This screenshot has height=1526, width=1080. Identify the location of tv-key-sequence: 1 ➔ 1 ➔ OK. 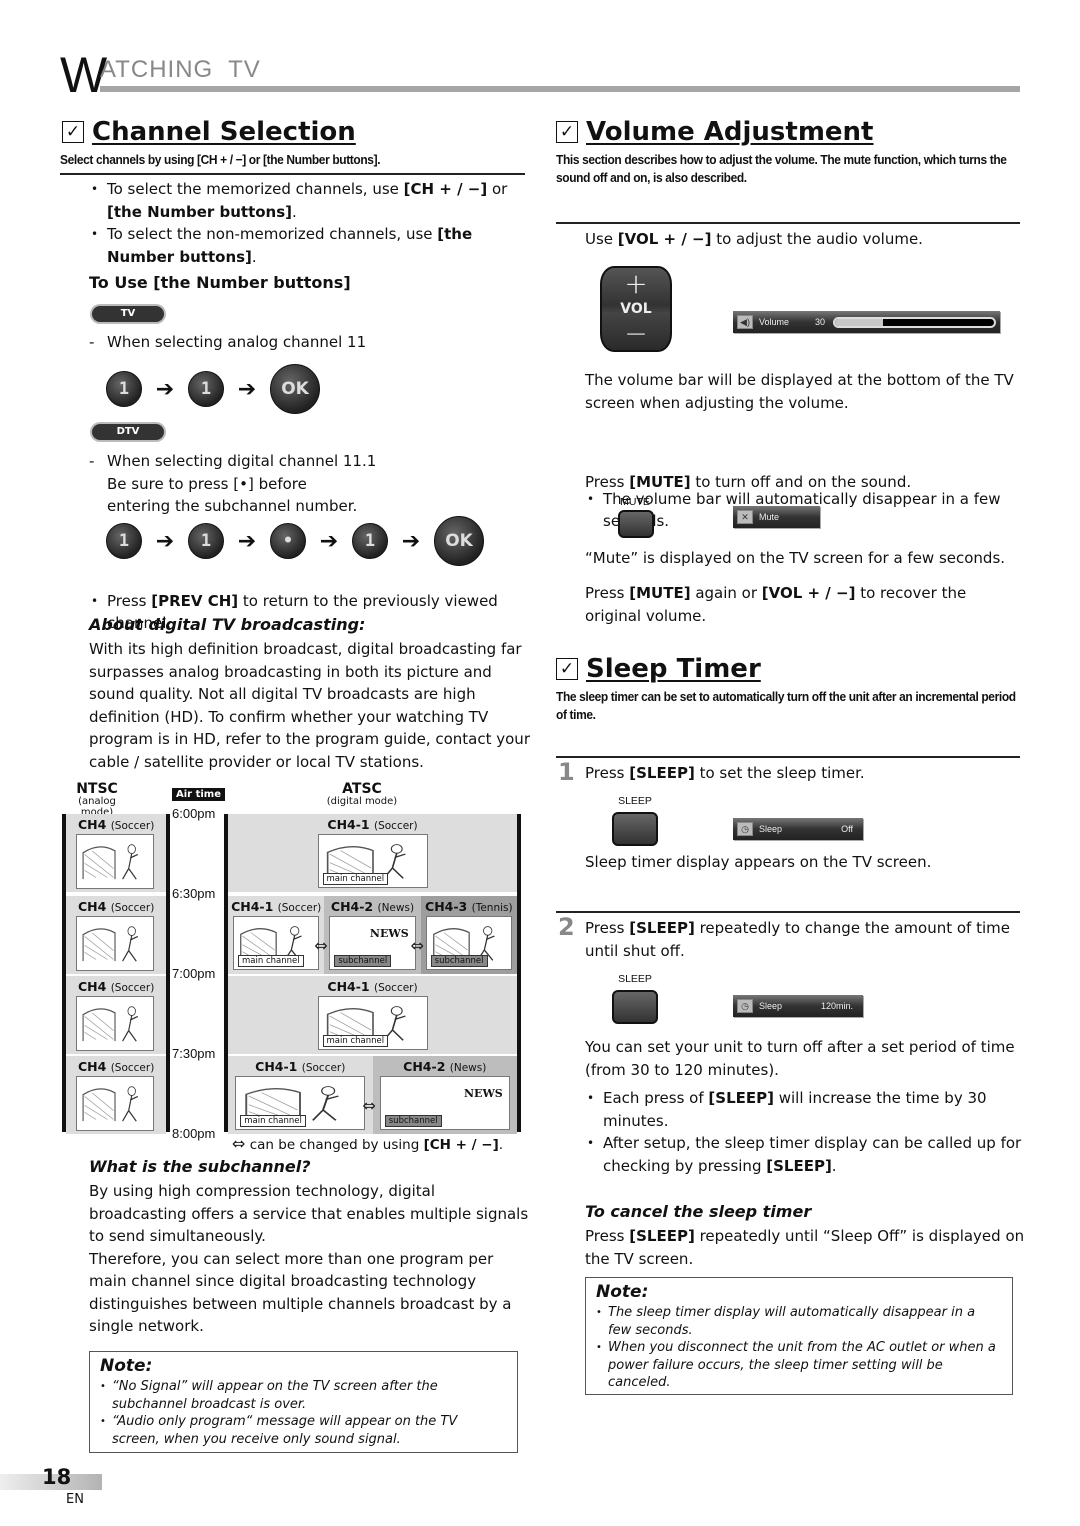
(213, 389).